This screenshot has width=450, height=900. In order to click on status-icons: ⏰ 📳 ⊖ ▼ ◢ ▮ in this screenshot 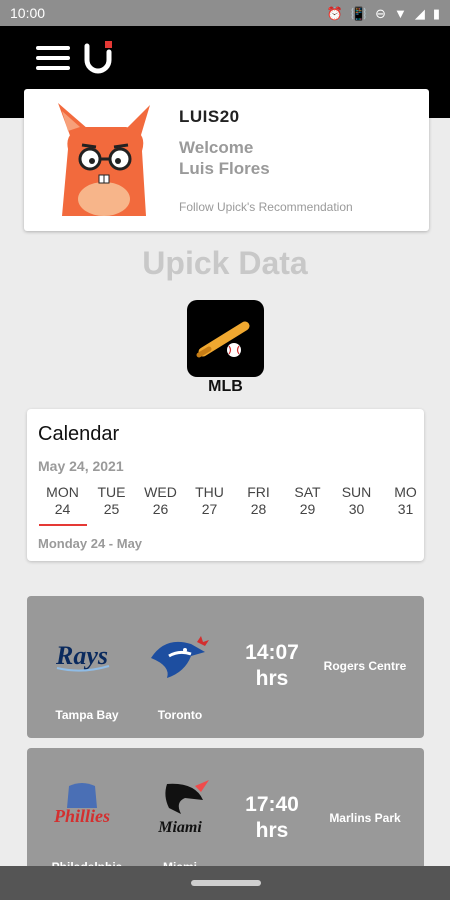, I will do `click(383, 13)`.